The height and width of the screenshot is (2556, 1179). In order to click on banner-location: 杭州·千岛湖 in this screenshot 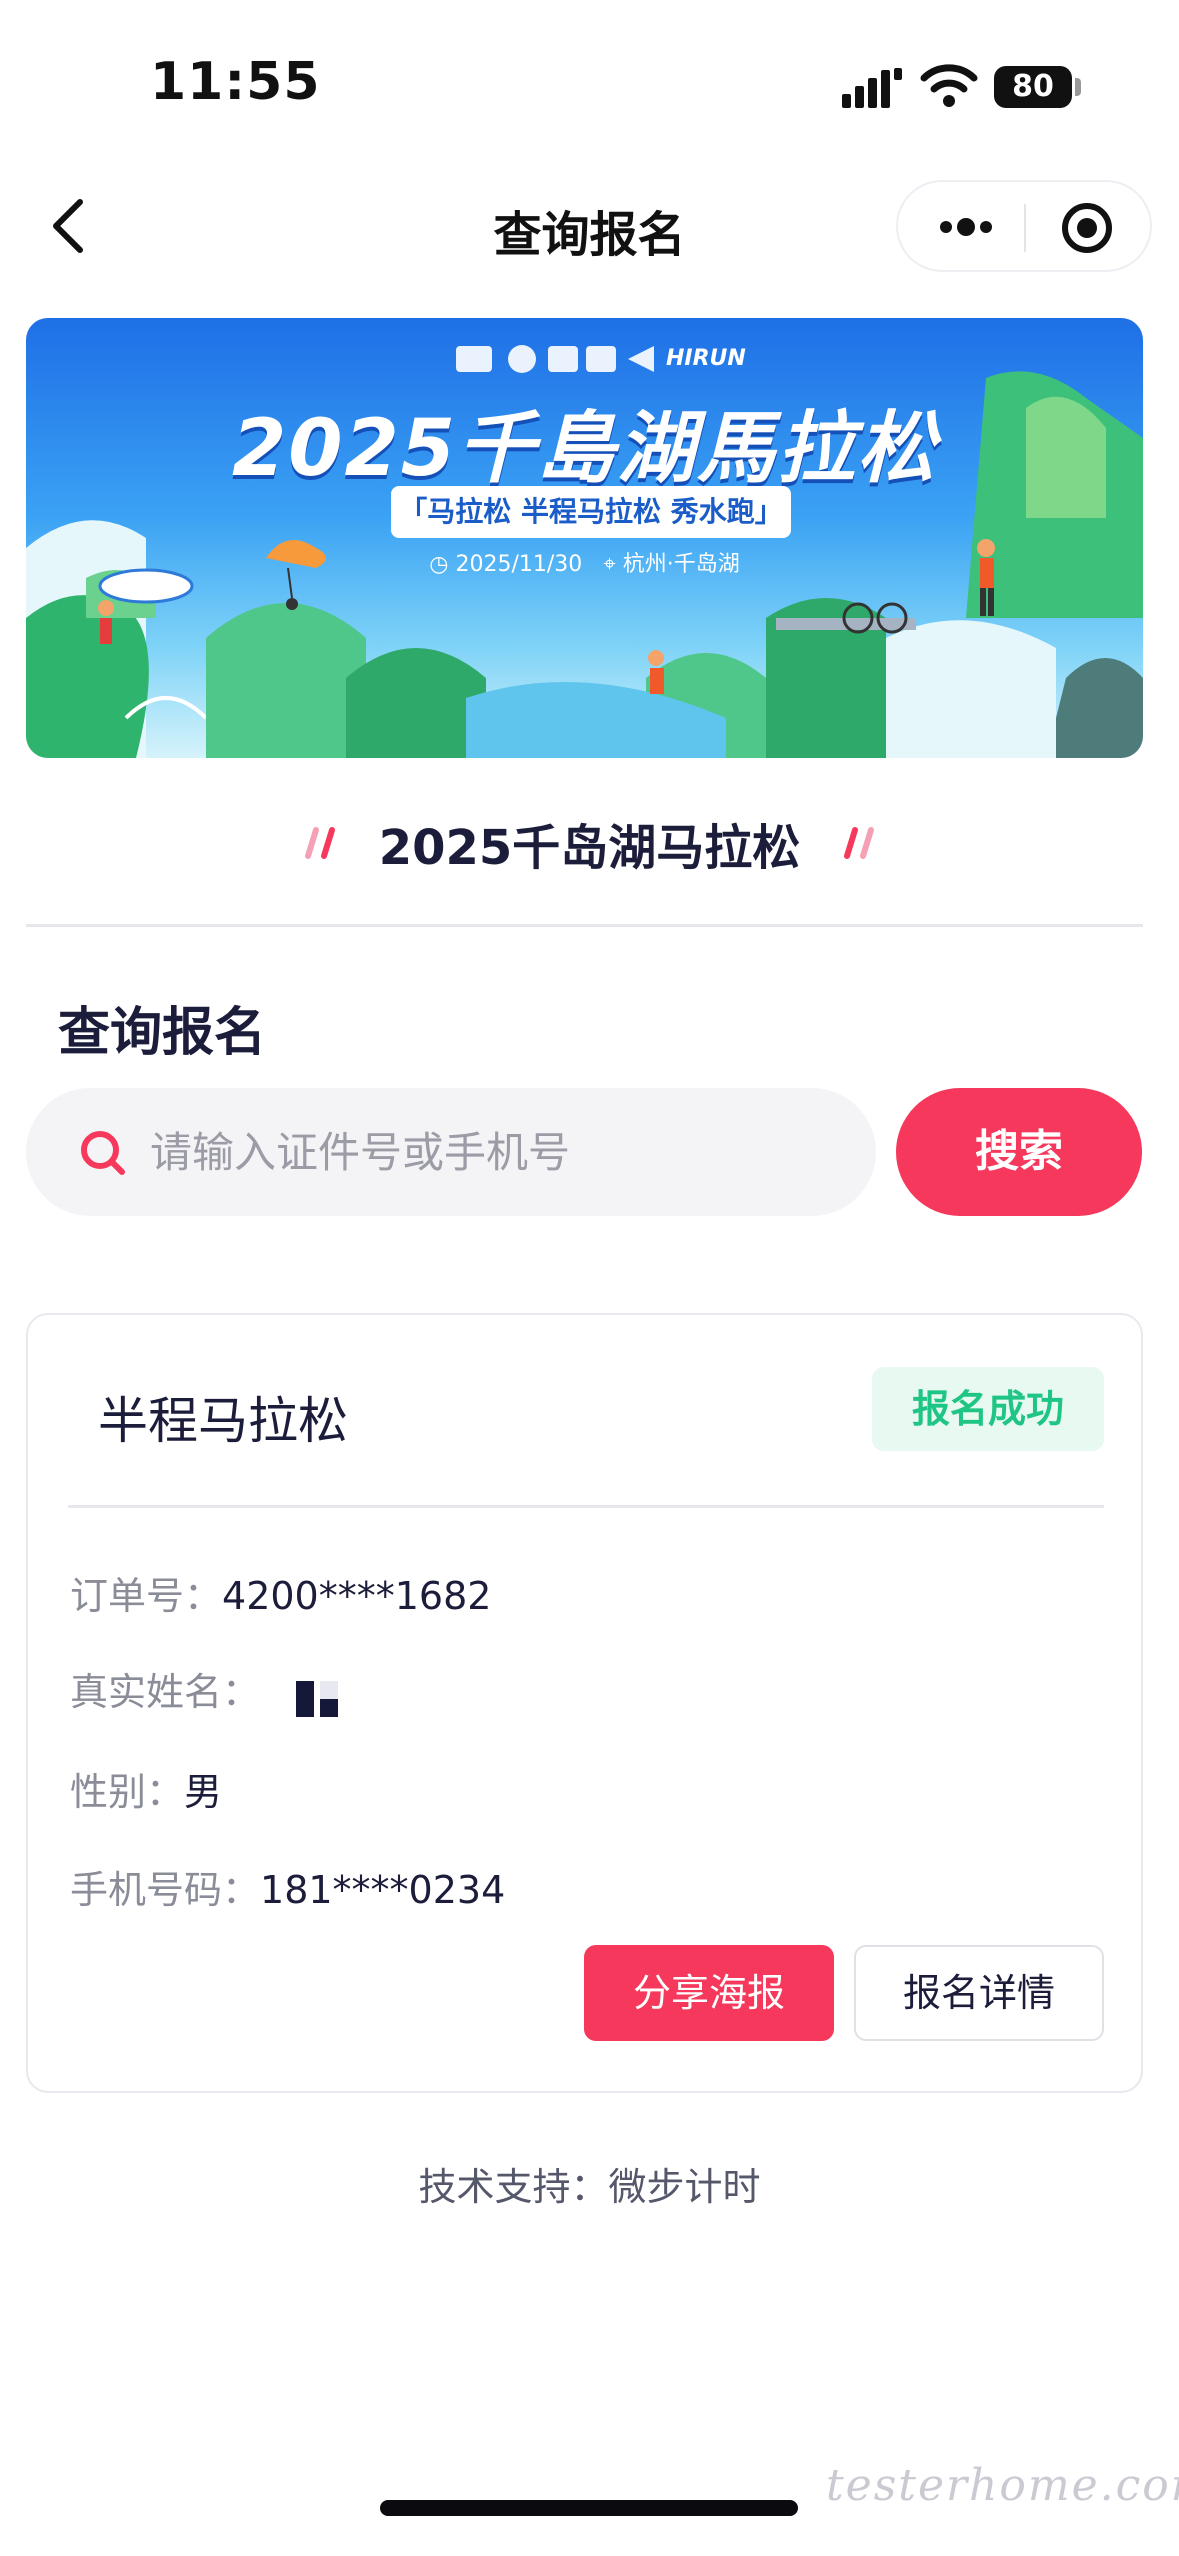, I will do `click(681, 564)`.